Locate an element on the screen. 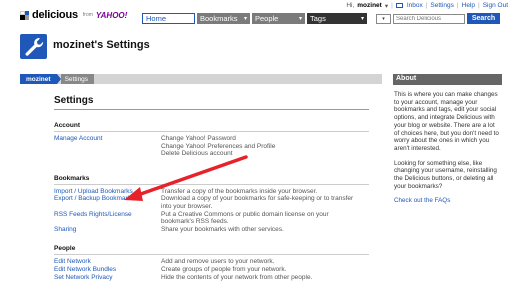 This screenshot has width=520, height=302. search-button: Search is located at coordinates (483, 18).